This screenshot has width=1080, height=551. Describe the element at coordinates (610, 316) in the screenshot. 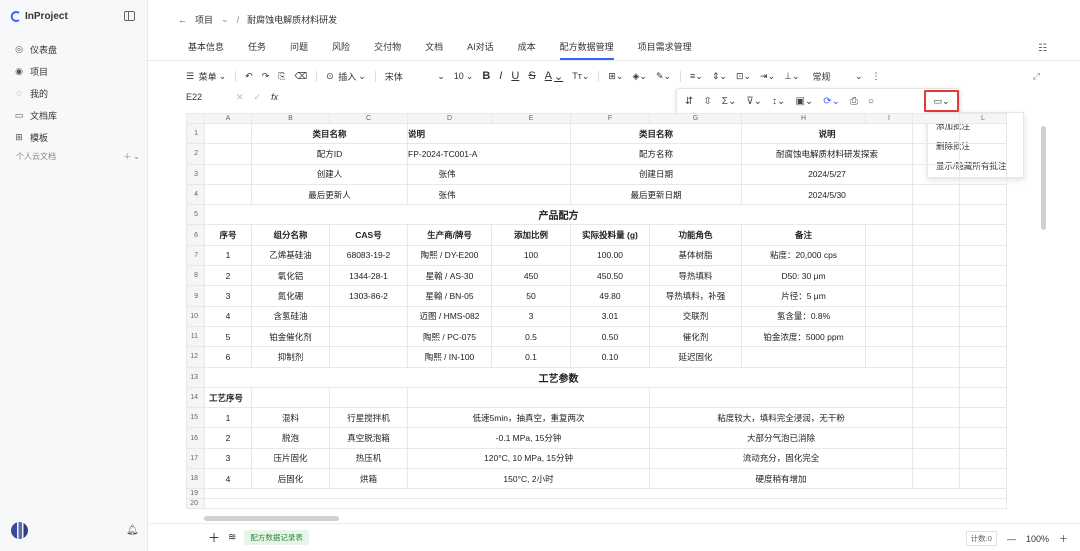

I see `cell: 3.01` at that location.